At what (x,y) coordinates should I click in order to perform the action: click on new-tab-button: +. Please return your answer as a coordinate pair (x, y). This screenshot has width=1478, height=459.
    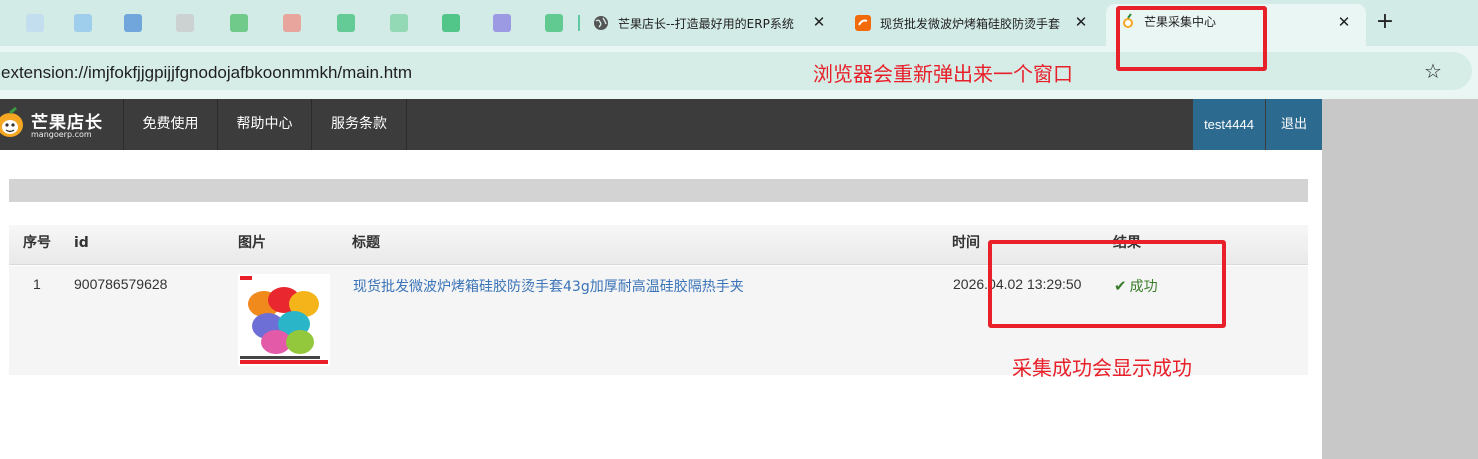
    Looking at the image, I should click on (1385, 23).